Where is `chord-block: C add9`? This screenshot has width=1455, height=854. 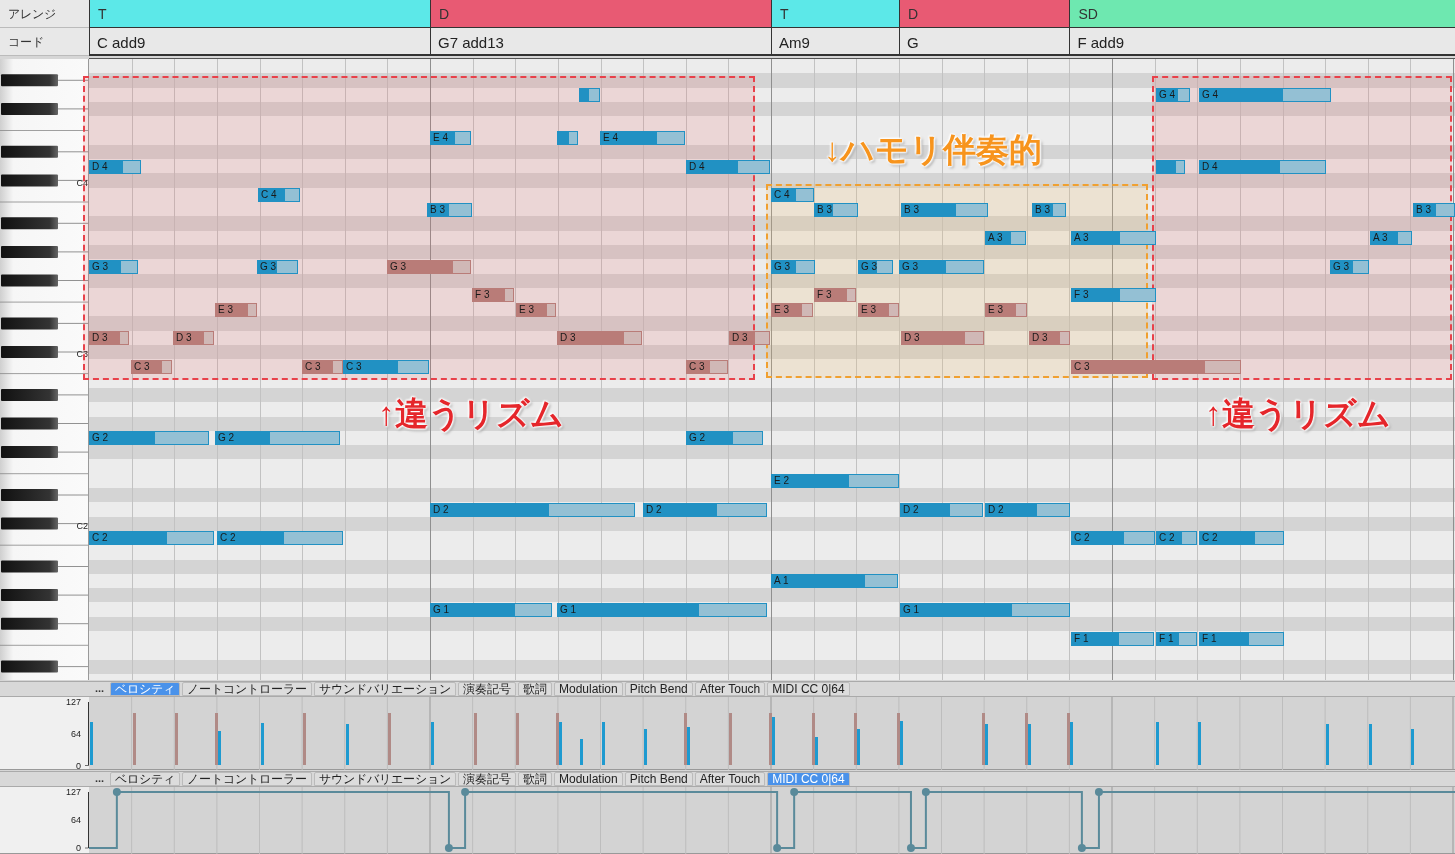 chord-block: C add9 is located at coordinates (259, 42).